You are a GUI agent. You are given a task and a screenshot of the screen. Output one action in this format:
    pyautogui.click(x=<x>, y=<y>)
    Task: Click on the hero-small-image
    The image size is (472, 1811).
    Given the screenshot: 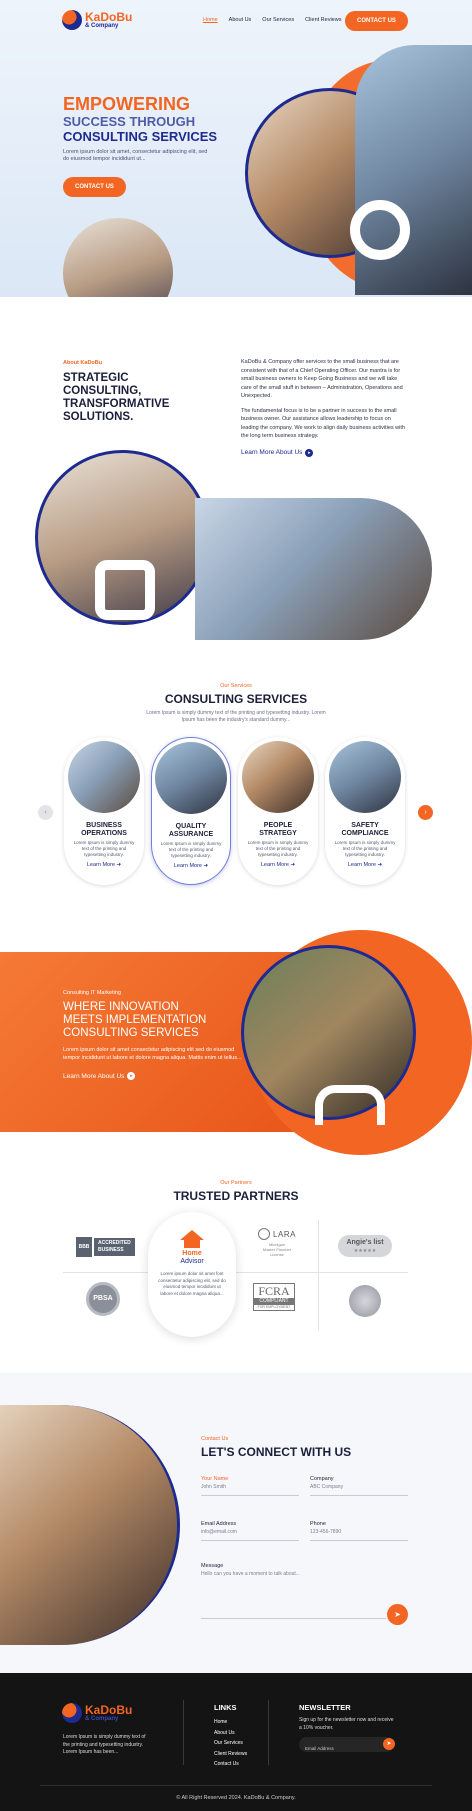 What is the action you would take?
    pyautogui.click(x=118, y=257)
    